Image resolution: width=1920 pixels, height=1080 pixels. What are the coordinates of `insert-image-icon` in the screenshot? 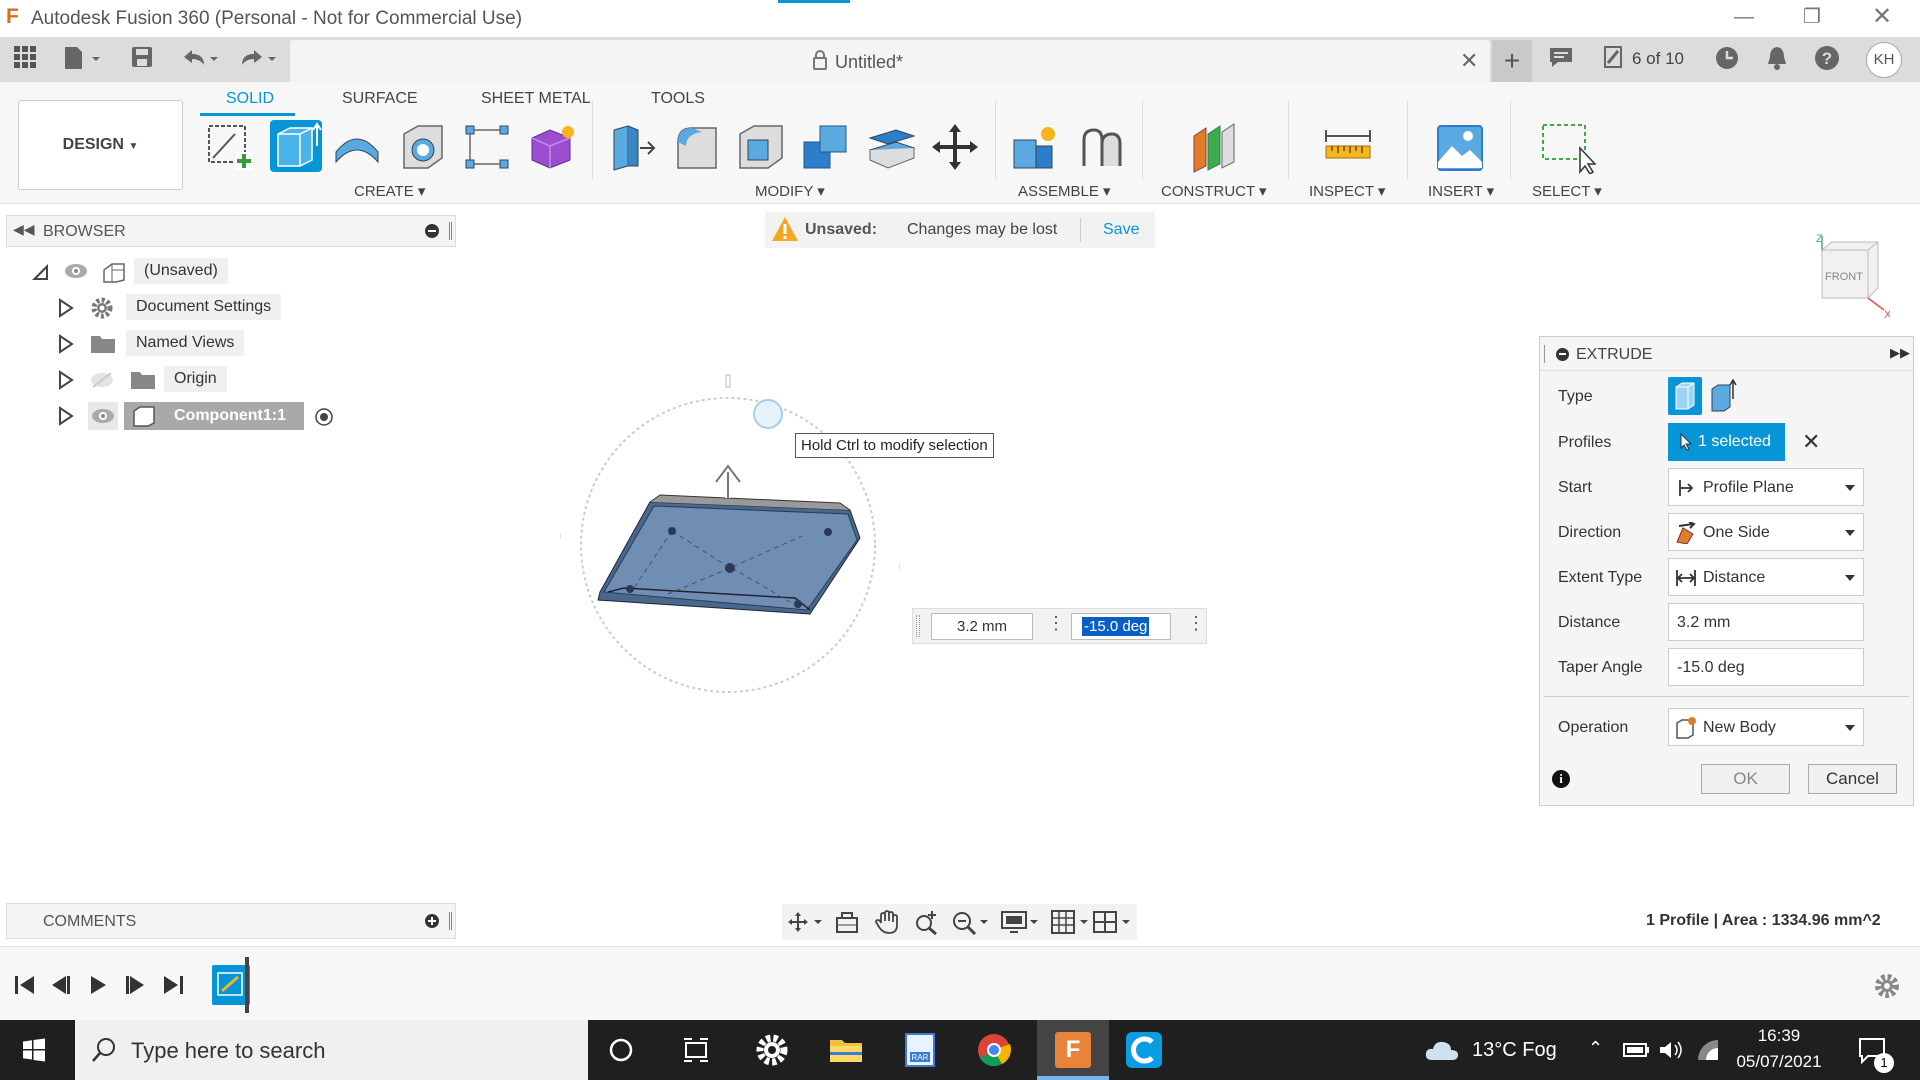 It's located at (1458, 146).